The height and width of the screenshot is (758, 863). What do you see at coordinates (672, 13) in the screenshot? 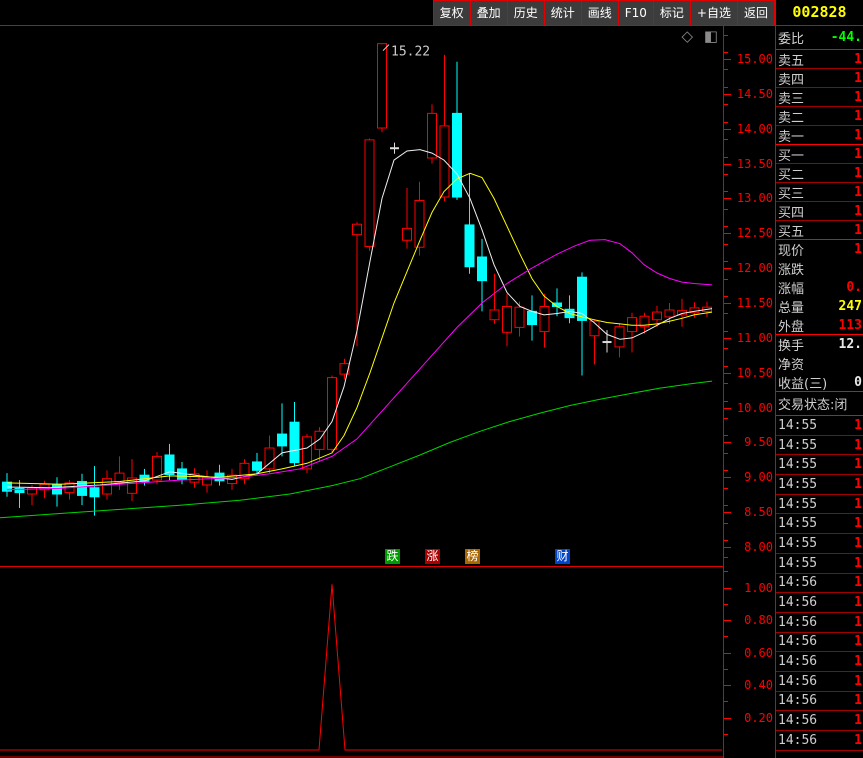
I see `toolbar-button-7: 标记` at bounding box center [672, 13].